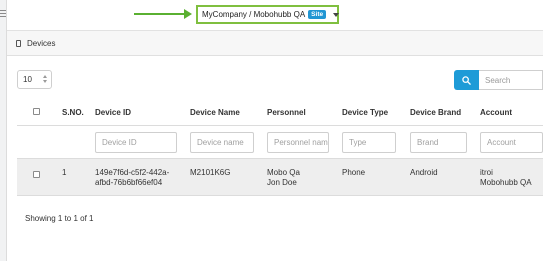  I want to click on search-icon, so click(466, 80).